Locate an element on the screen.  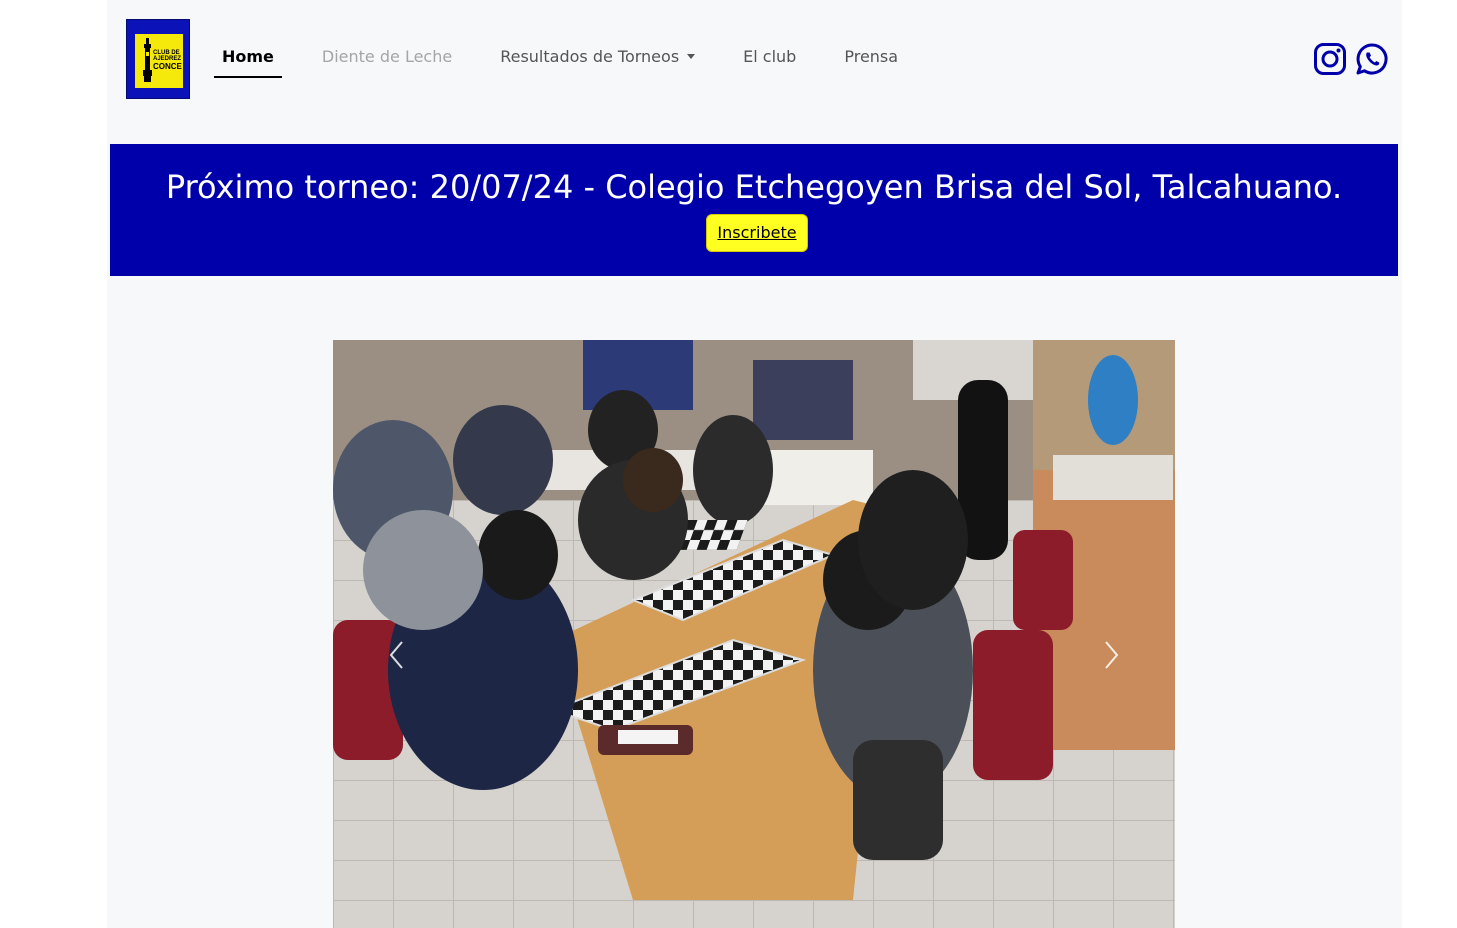
tower-icon is located at coordinates (147, 60).